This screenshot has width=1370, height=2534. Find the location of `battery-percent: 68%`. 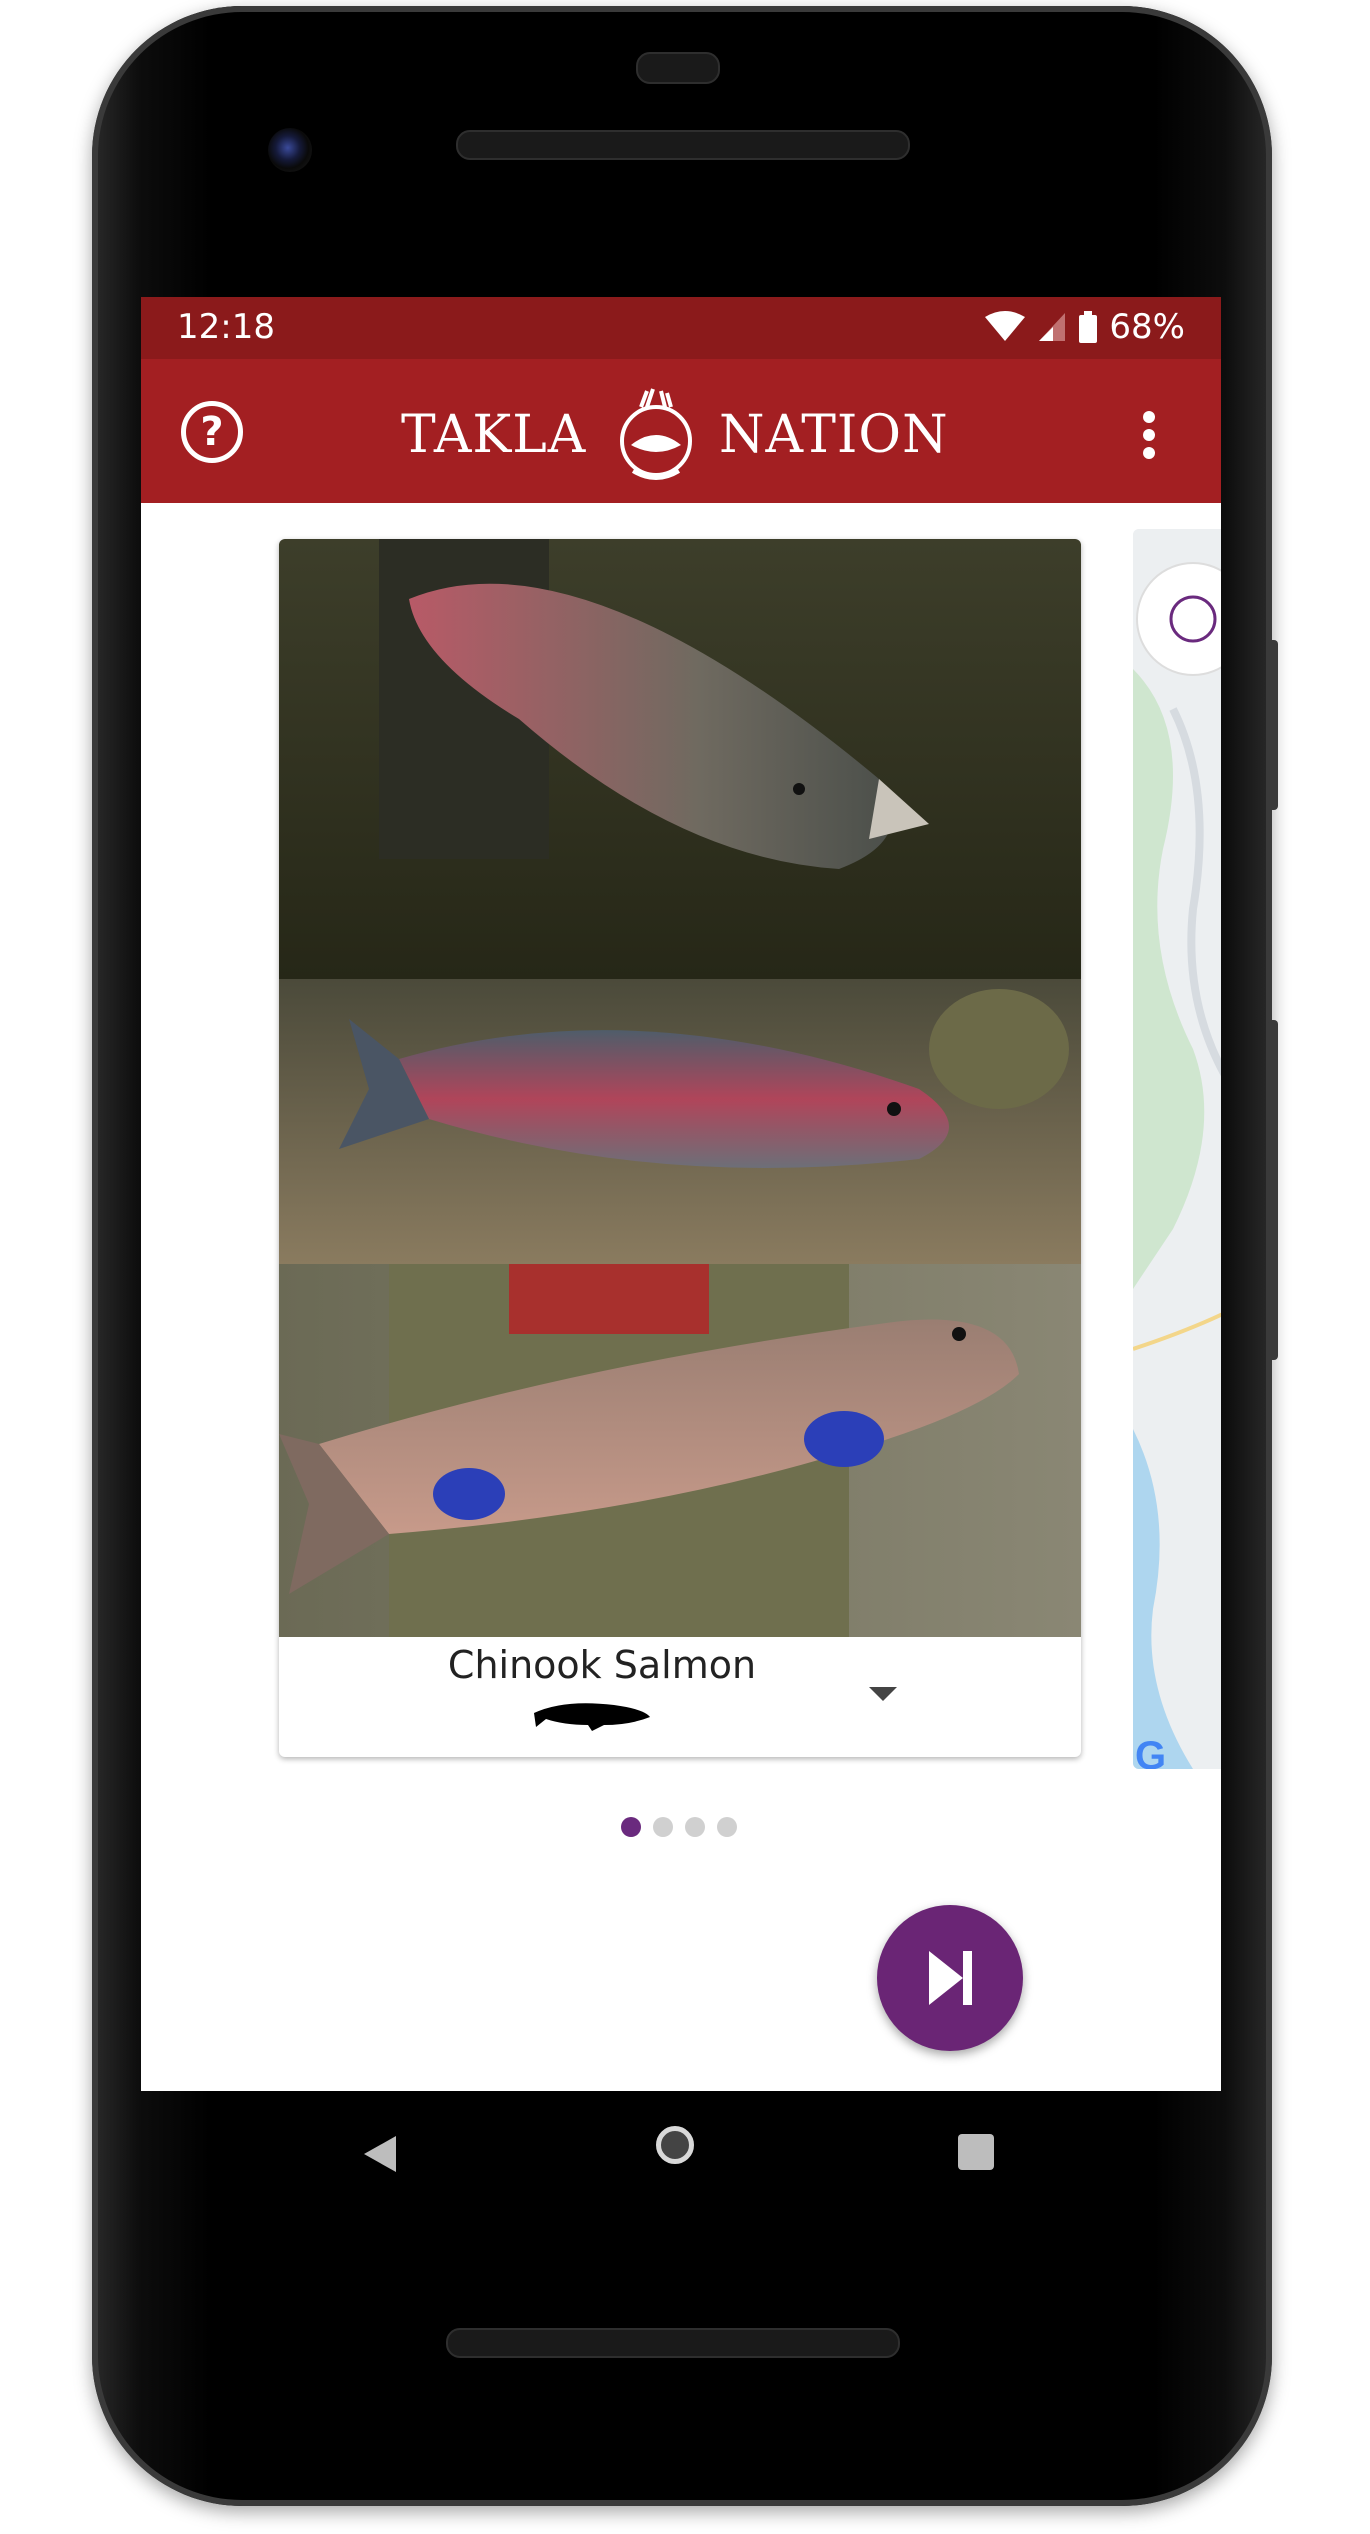

battery-percent: 68% is located at coordinates (1147, 327).